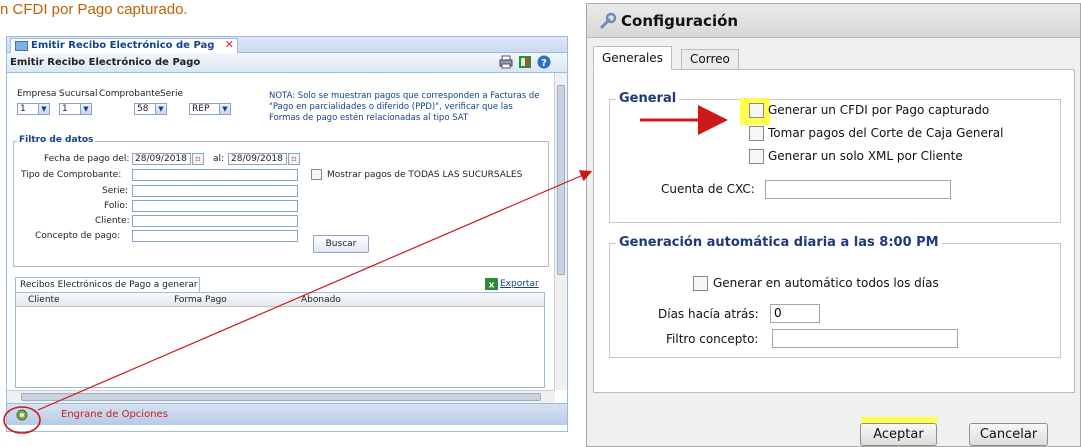 The height and width of the screenshot is (447, 1081). What do you see at coordinates (708, 189) in the screenshot?
I see `cuenta-cxc-label: Cuenta de CXC:` at bounding box center [708, 189].